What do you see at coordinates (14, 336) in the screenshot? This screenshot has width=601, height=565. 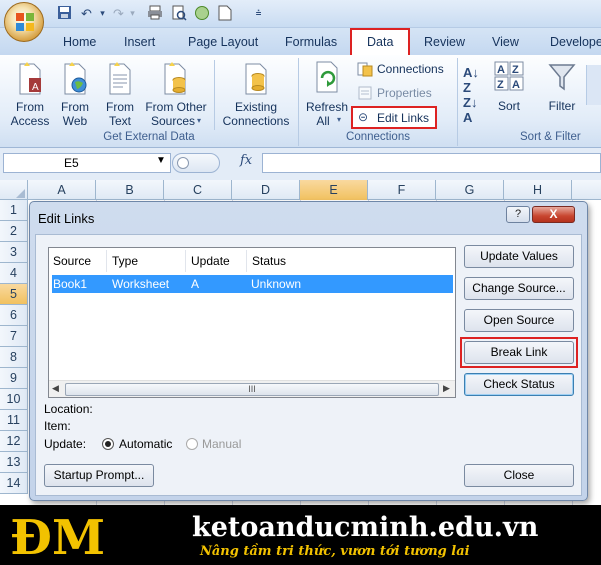 I see `row-header-7: 7` at bounding box center [14, 336].